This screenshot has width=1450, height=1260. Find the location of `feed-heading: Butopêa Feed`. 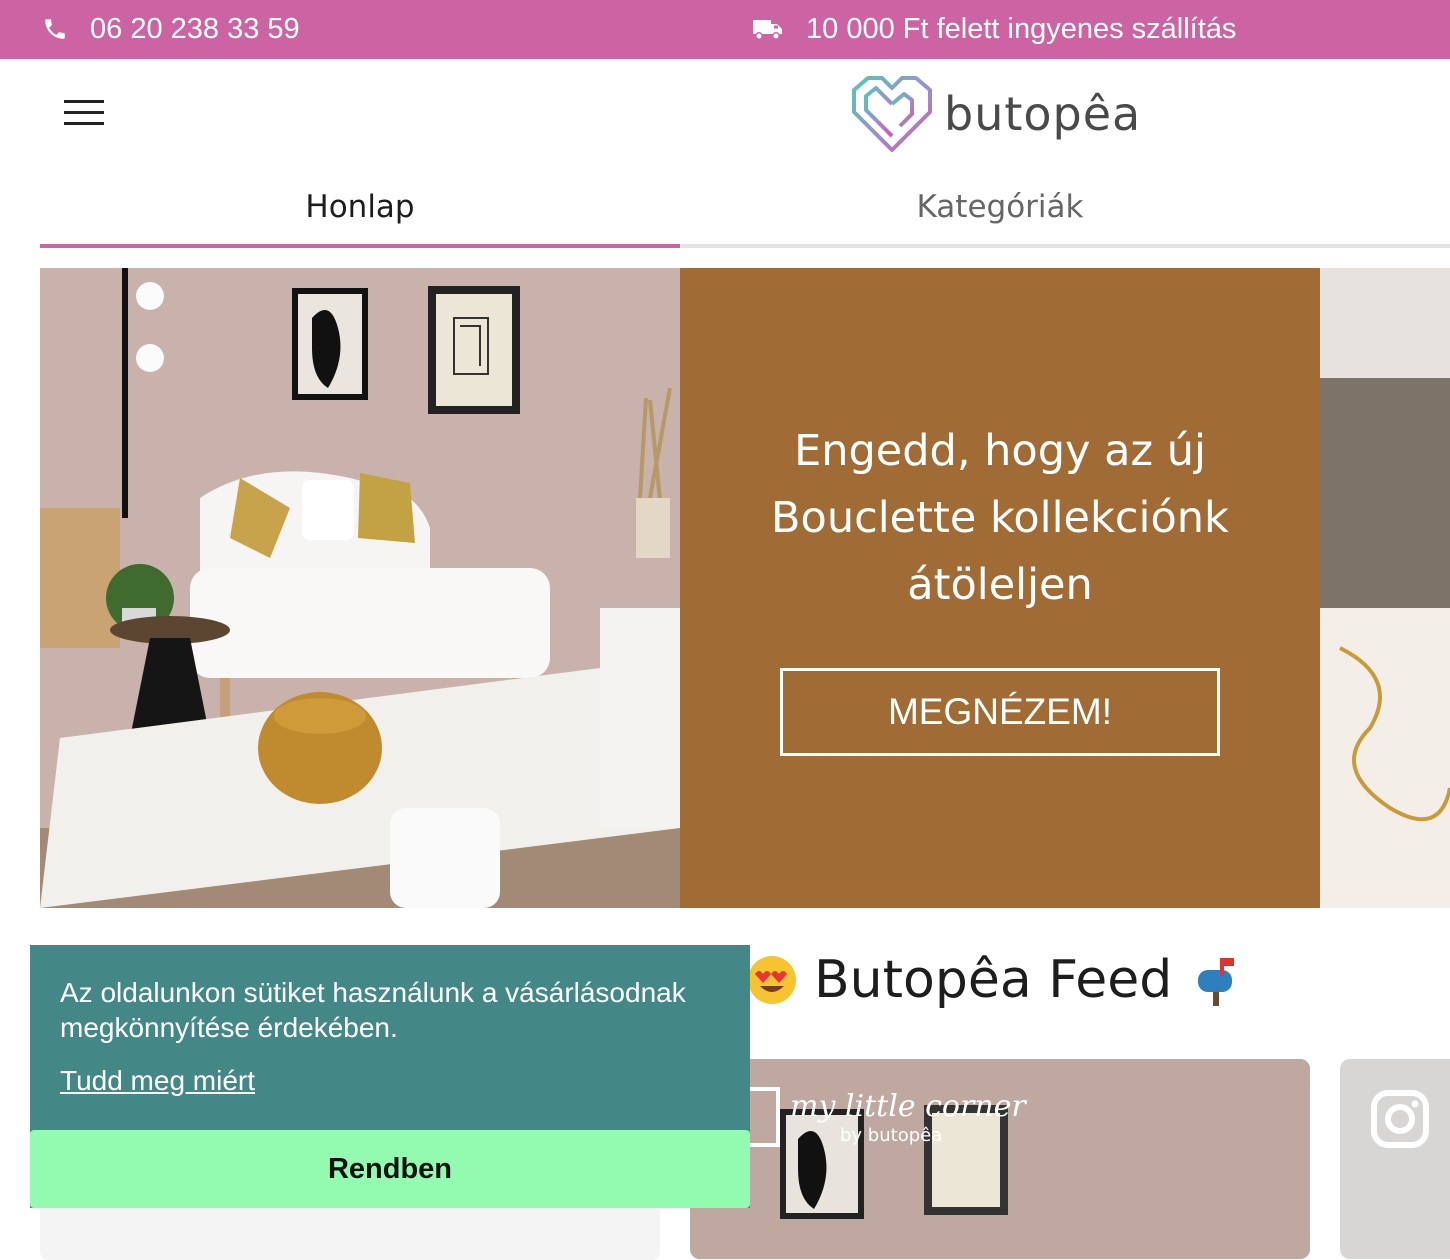

feed-heading: Butopêa Feed is located at coordinates (994, 980).